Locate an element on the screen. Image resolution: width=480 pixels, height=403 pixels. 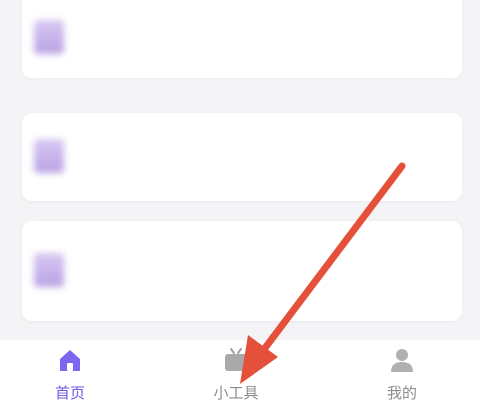
tab-tools: 小工具 is located at coordinates (236, 371).